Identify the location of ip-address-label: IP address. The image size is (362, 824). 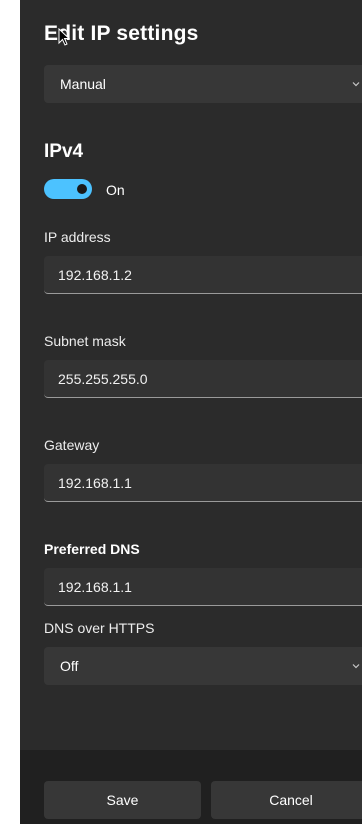
(77, 237).